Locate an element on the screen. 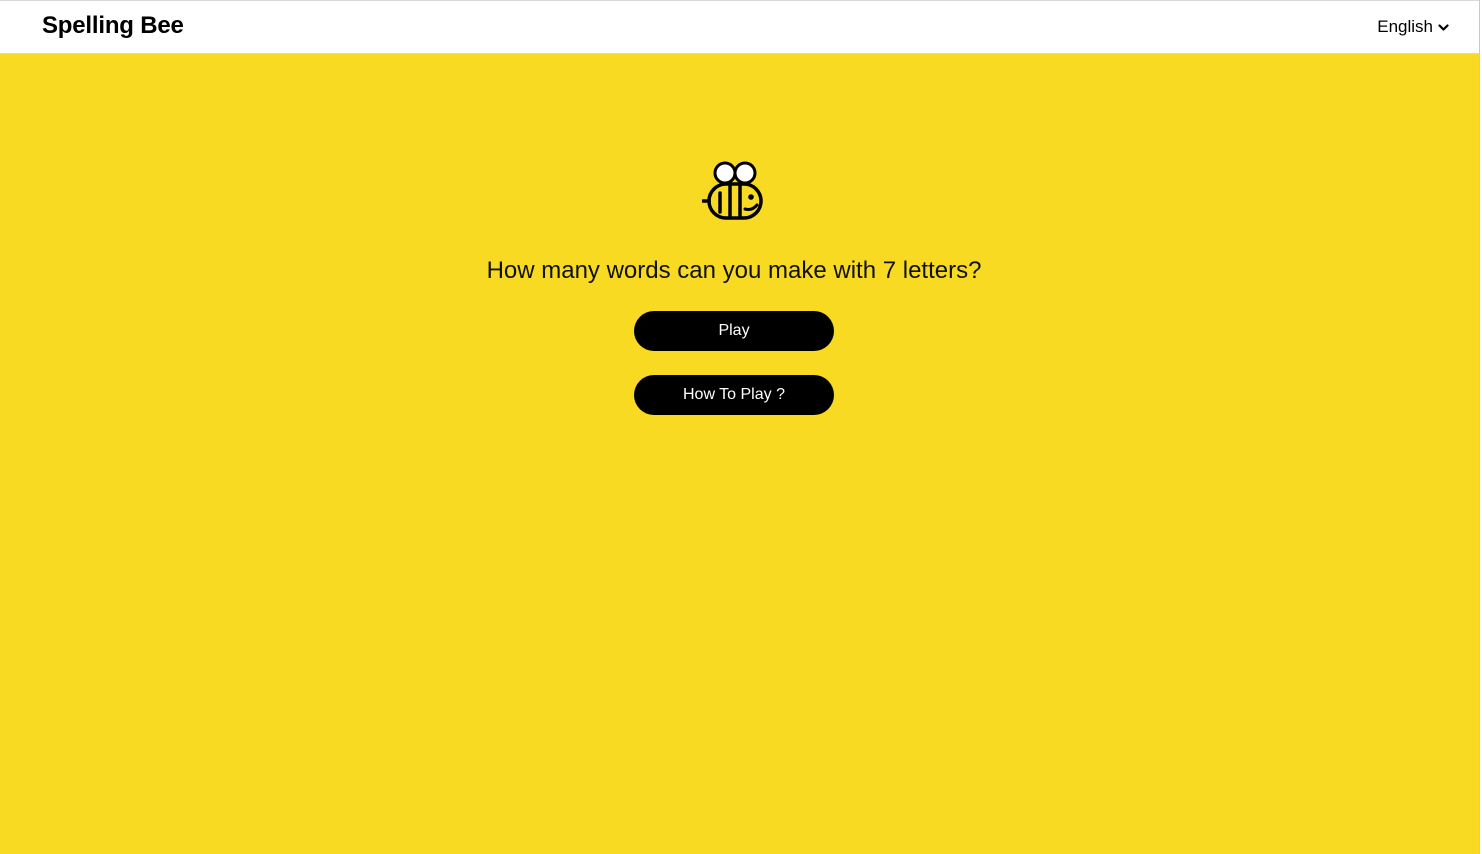  bee-icon is located at coordinates (734, 192).